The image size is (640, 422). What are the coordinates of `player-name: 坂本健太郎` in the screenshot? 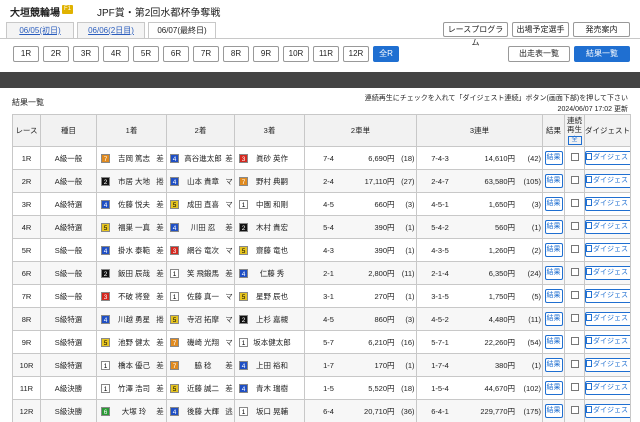 It's located at (272, 342).